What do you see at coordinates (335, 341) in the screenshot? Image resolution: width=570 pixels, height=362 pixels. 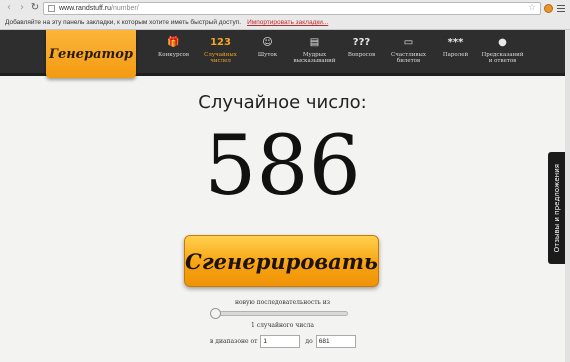 I see `range-to-input` at bounding box center [335, 341].